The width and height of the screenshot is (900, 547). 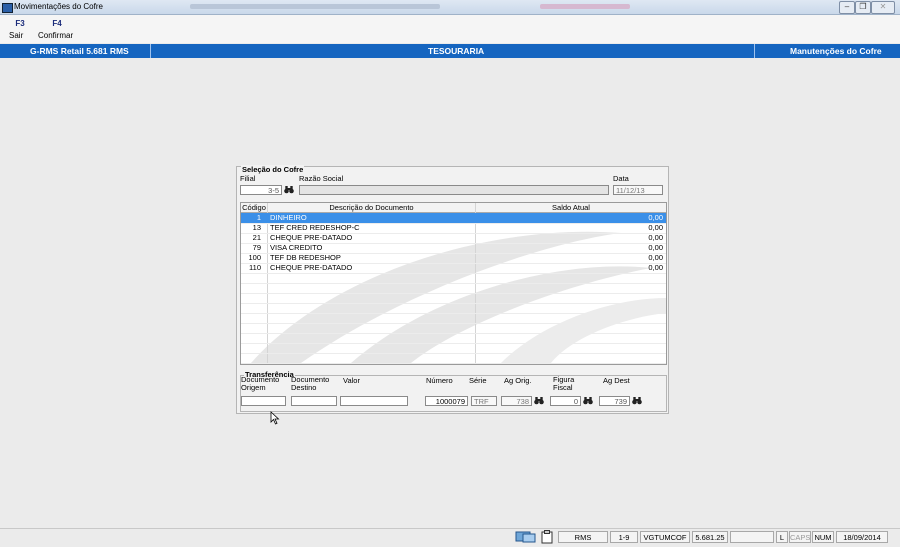 What do you see at coordinates (453, 238) in the screenshot?
I see `table-row: 21 CHEQUE PRE-DATADO 0,00` at bounding box center [453, 238].